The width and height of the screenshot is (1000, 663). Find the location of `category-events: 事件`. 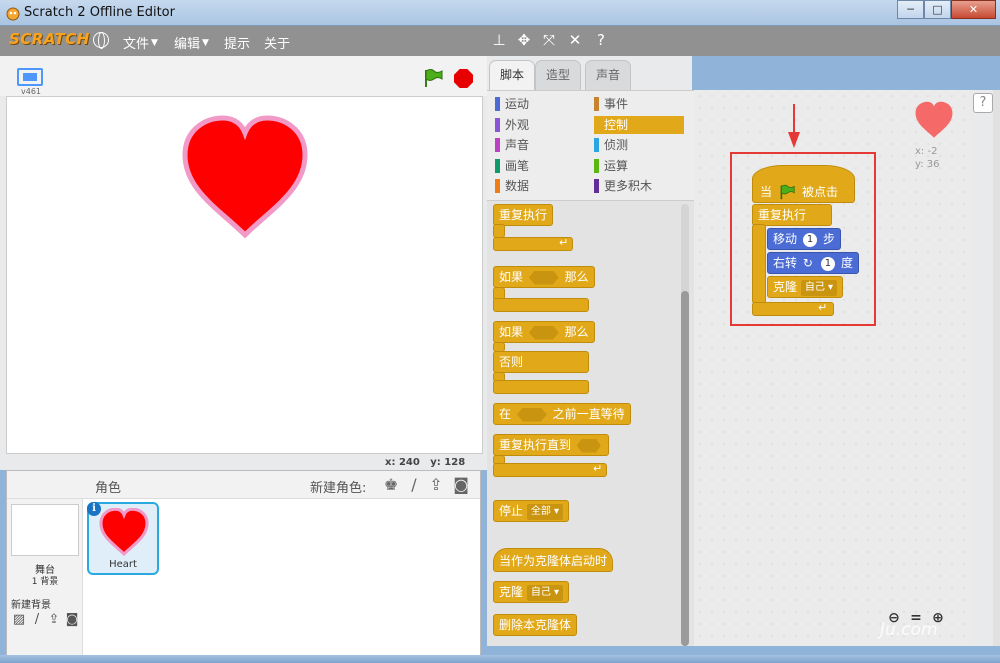

category-events: 事件 is located at coordinates (611, 104).